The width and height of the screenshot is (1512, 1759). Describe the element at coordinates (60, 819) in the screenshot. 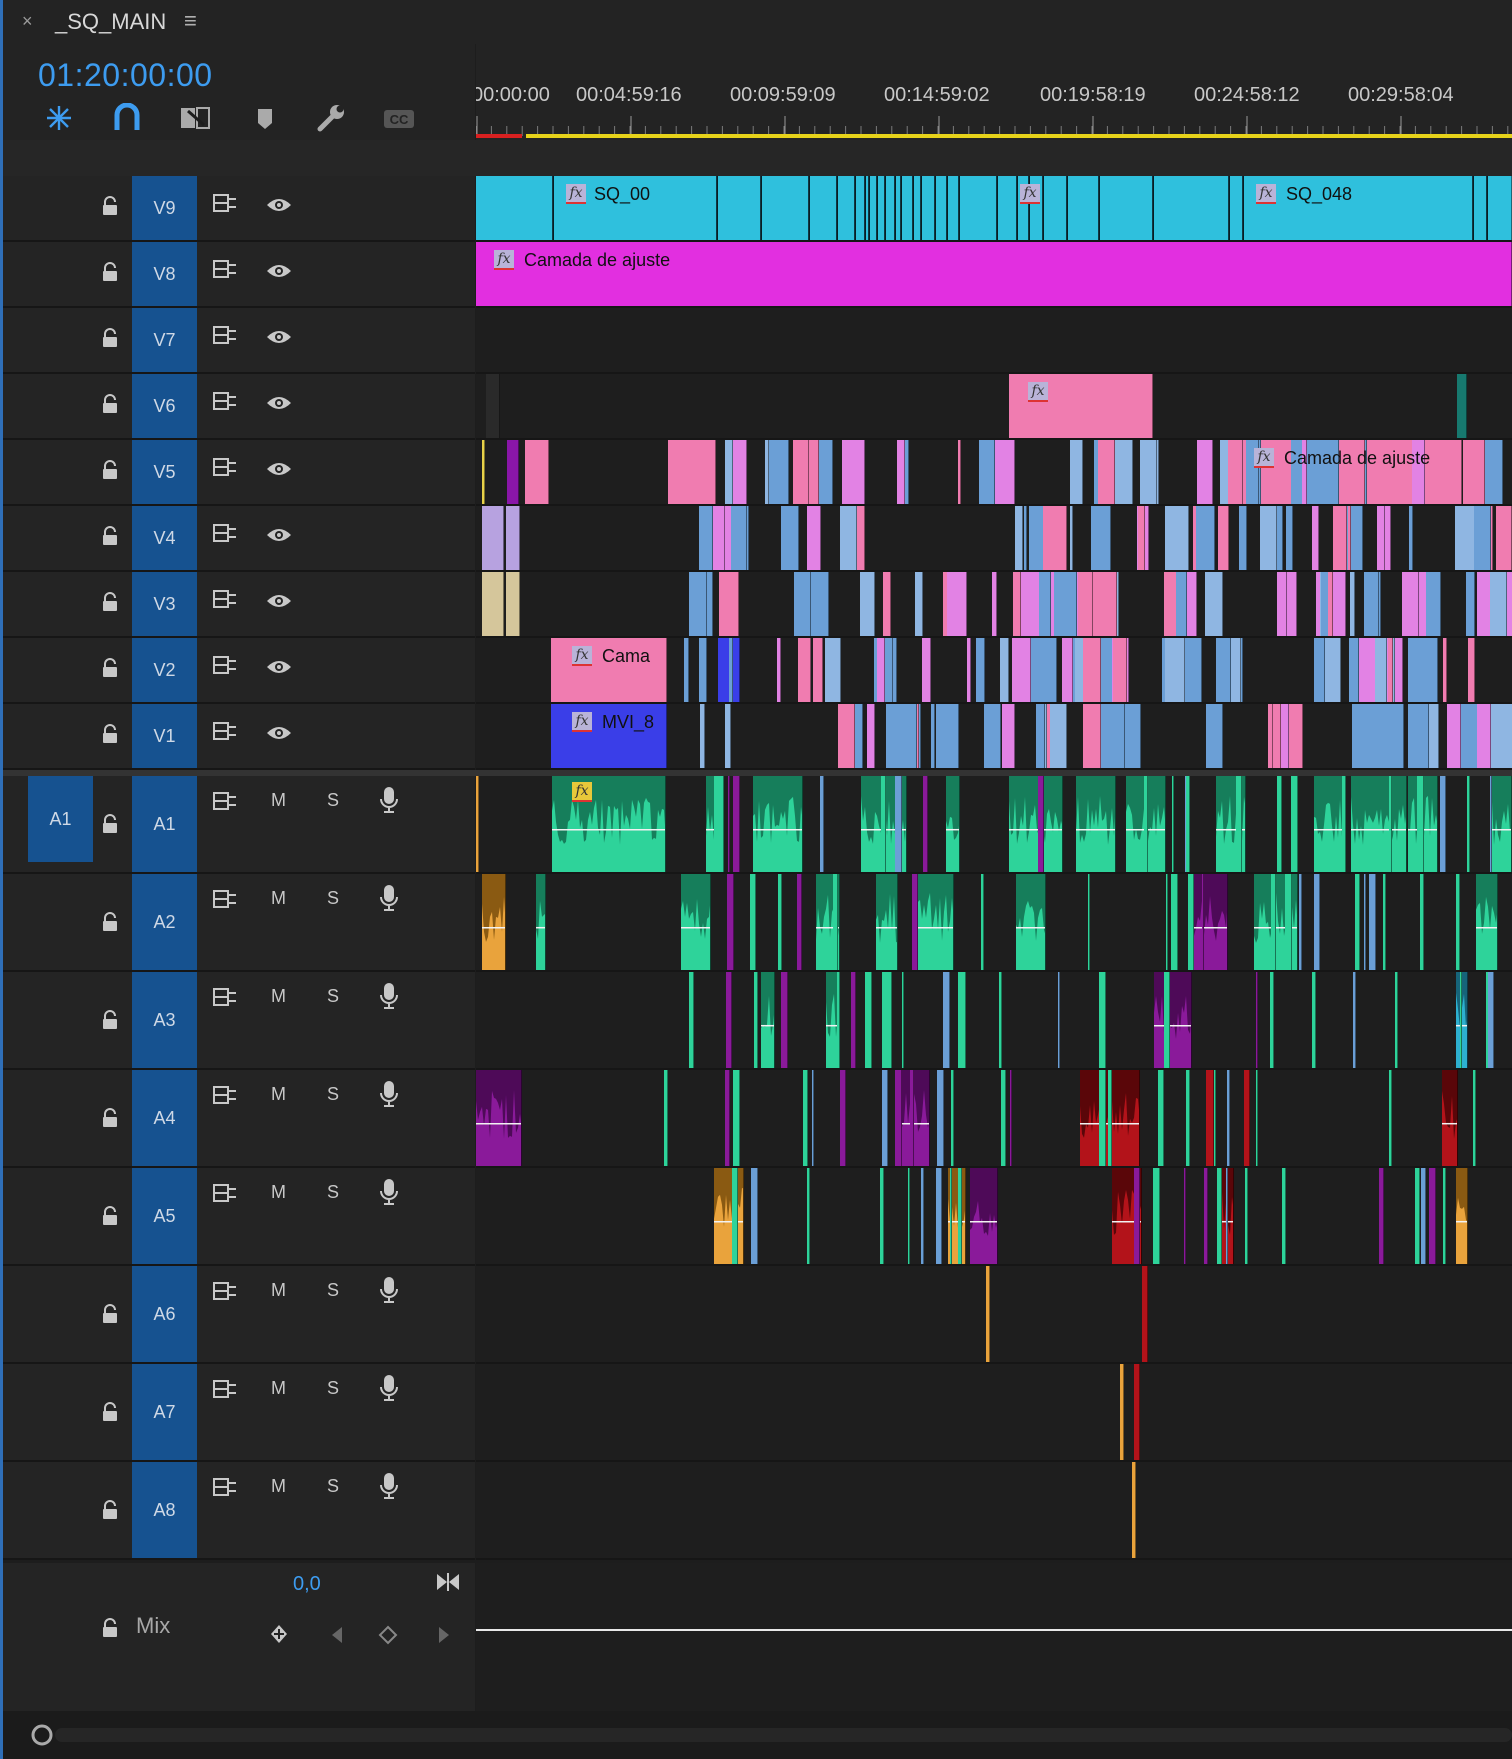

I see `source-patch-a1: A1` at that location.